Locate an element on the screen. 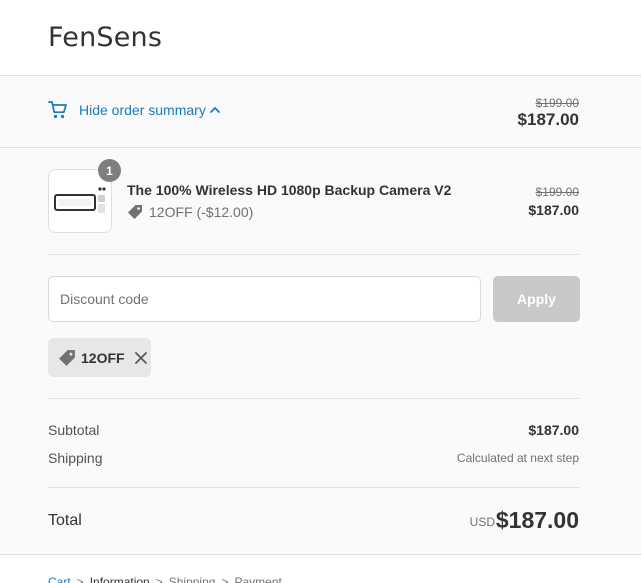 The width and height of the screenshot is (641, 583). remove-discount-close-icon is located at coordinates (140, 357).